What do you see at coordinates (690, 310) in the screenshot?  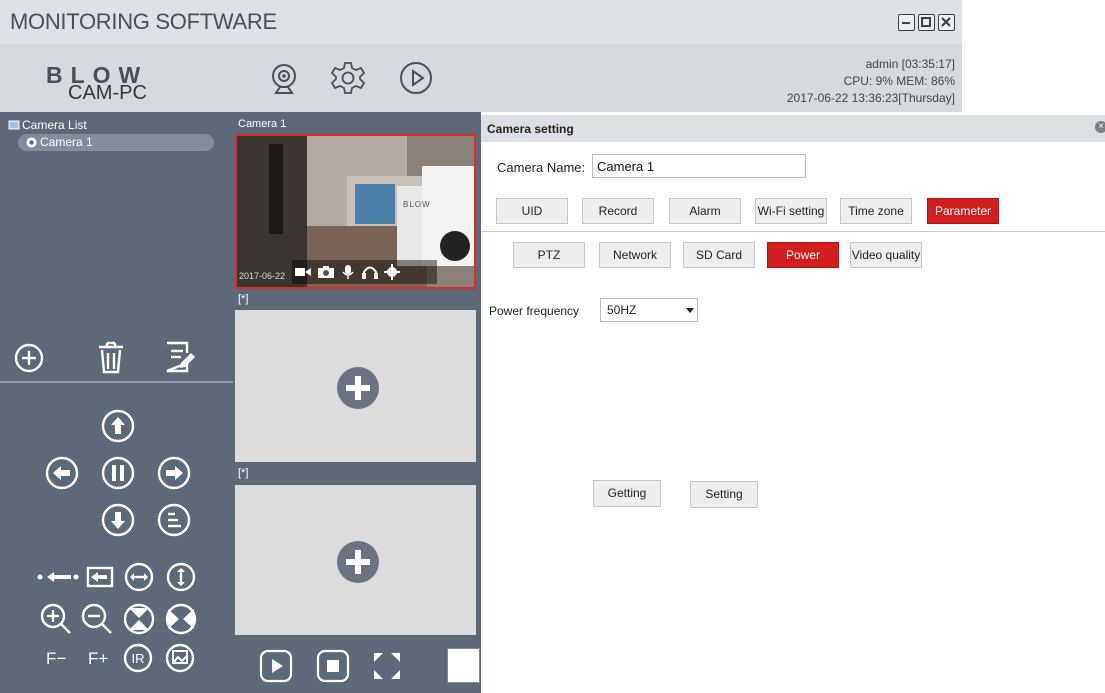 I see `chevron-down-icon` at bounding box center [690, 310].